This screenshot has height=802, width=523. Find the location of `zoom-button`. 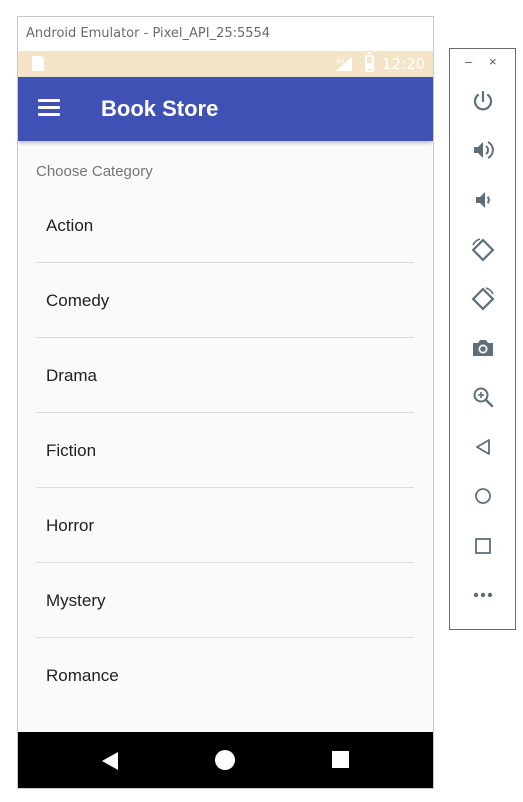

zoom-button is located at coordinates (482, 397).